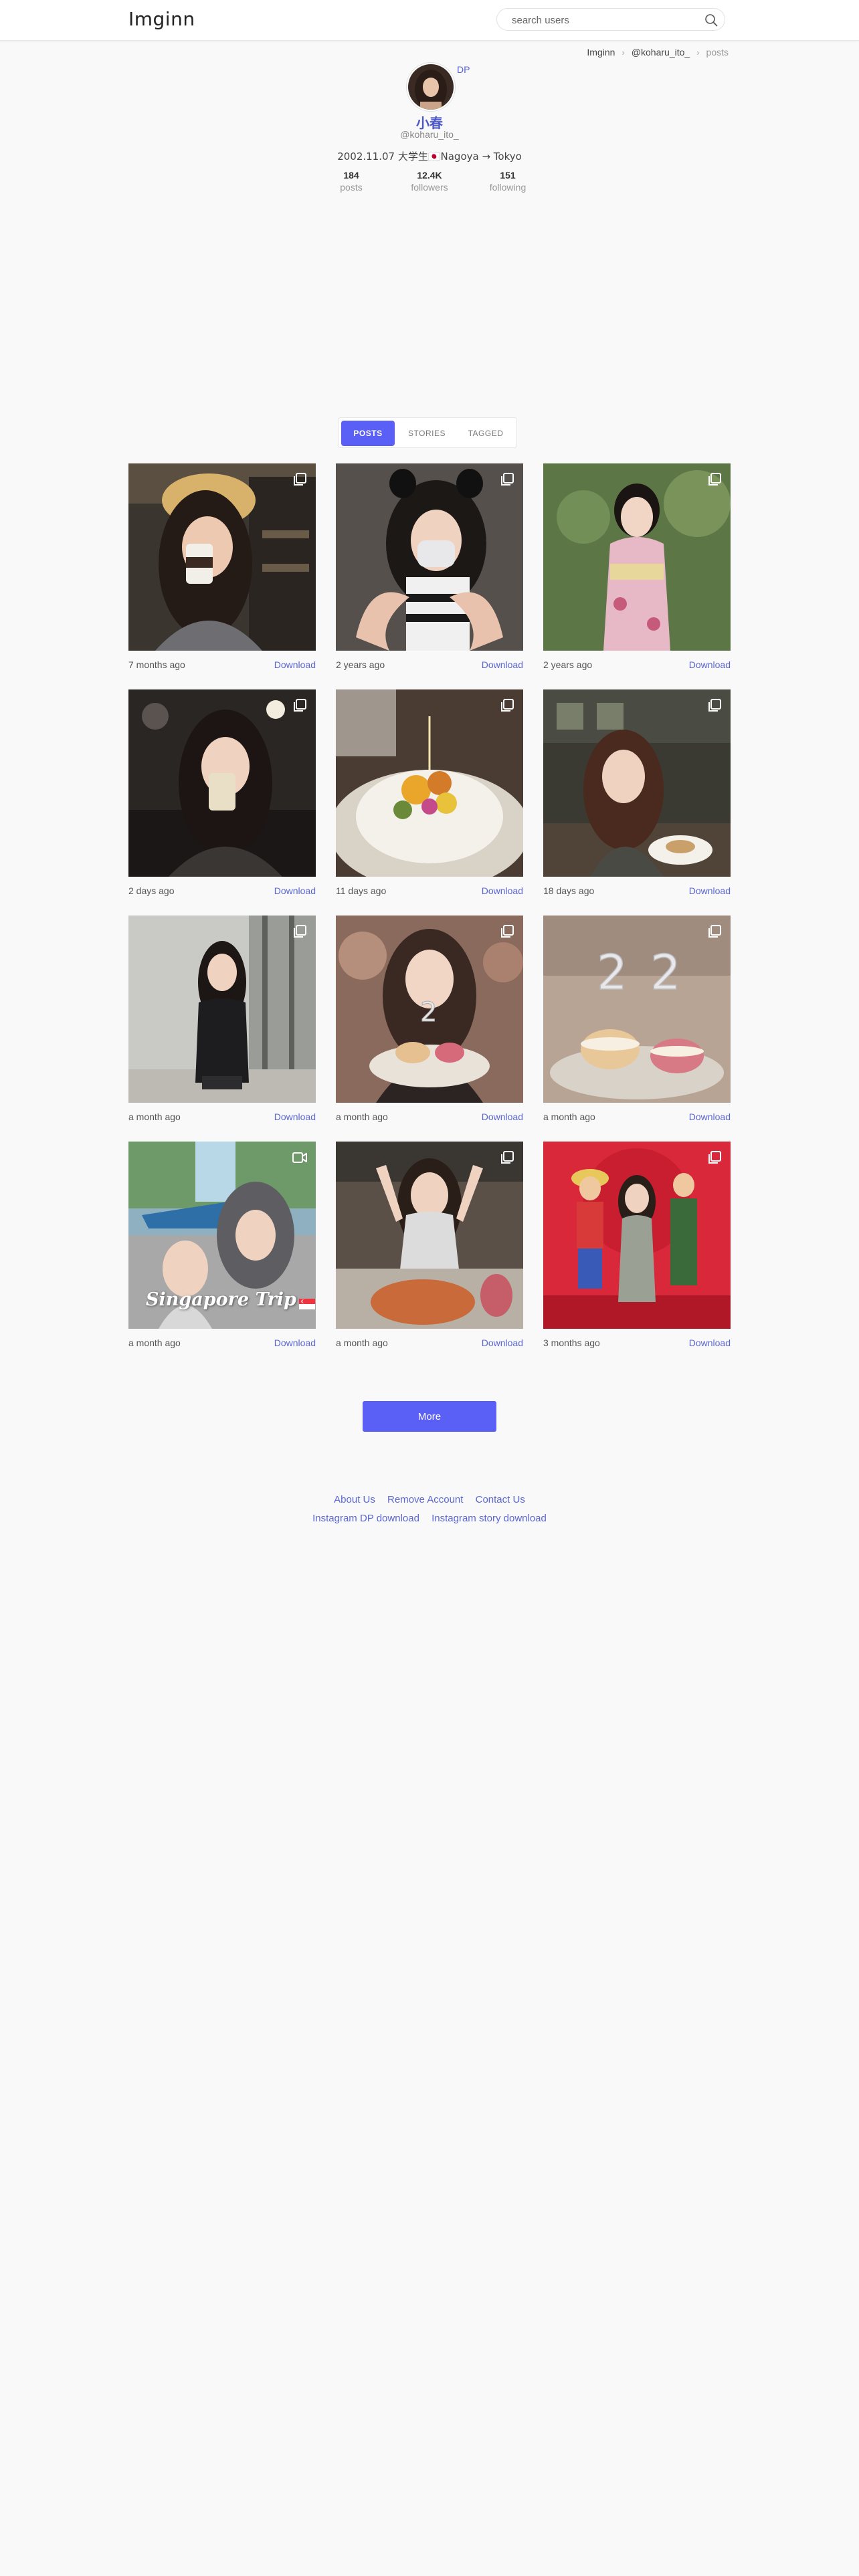 The height and width of the screenshot is (2576, 859). What do you see at coordinates (162, 19) in the screenshot?
I see `site-logo: Imginn` at bounding box center [162, 19].